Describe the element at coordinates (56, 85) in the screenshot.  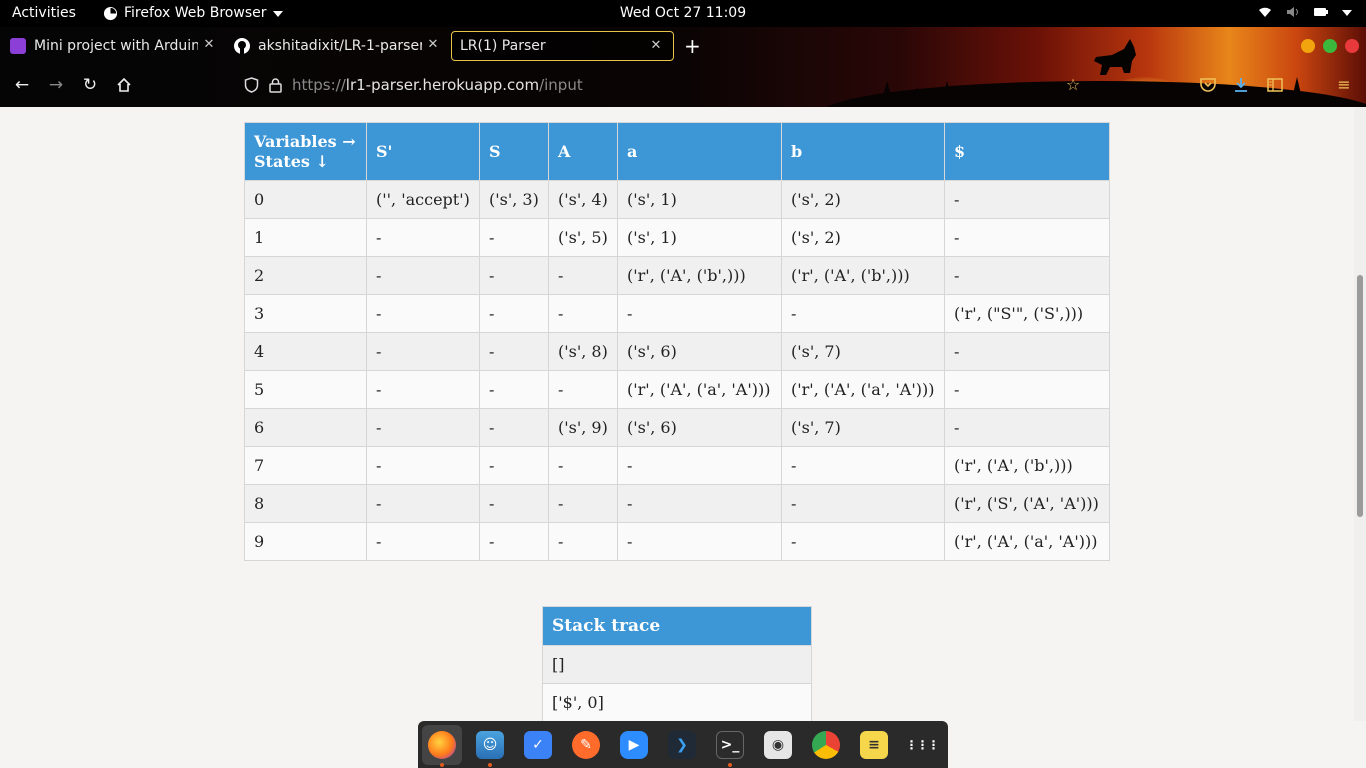
I see `forward-button: →` at that location.